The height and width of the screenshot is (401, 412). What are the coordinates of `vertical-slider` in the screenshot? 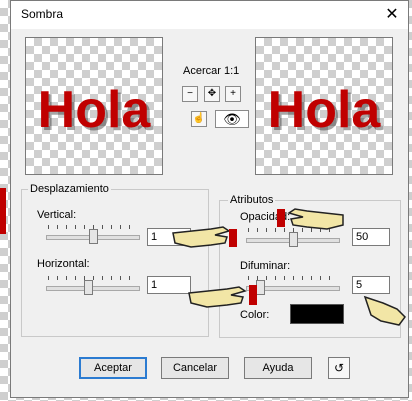 It's located at (93, 234).